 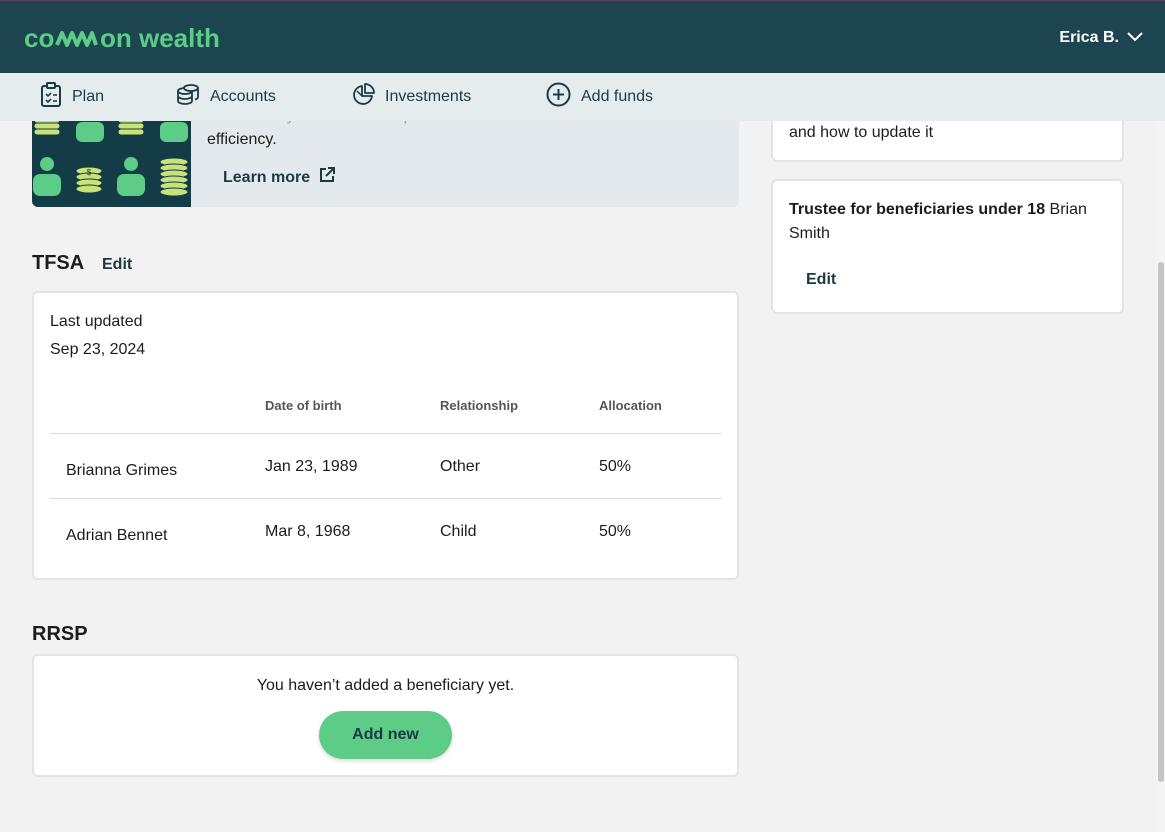 I want to click on nav-item-add-funds: Add funds, so click(x=599, y=97).